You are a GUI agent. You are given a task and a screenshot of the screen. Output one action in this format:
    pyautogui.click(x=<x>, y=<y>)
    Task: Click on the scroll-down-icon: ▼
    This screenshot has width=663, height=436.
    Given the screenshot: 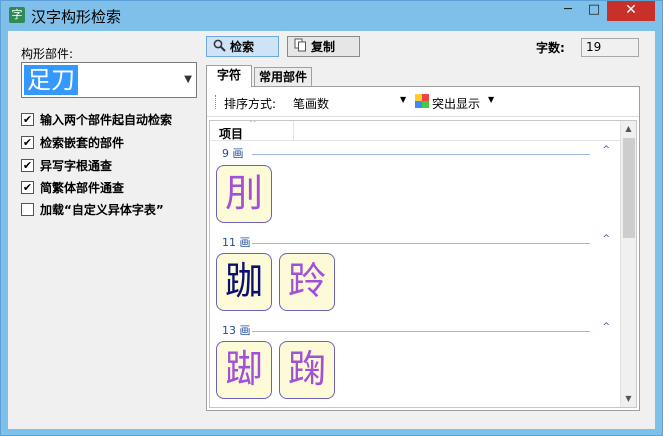 What is the action you would take?
    pyautogui.click(x=628, y=399)
    